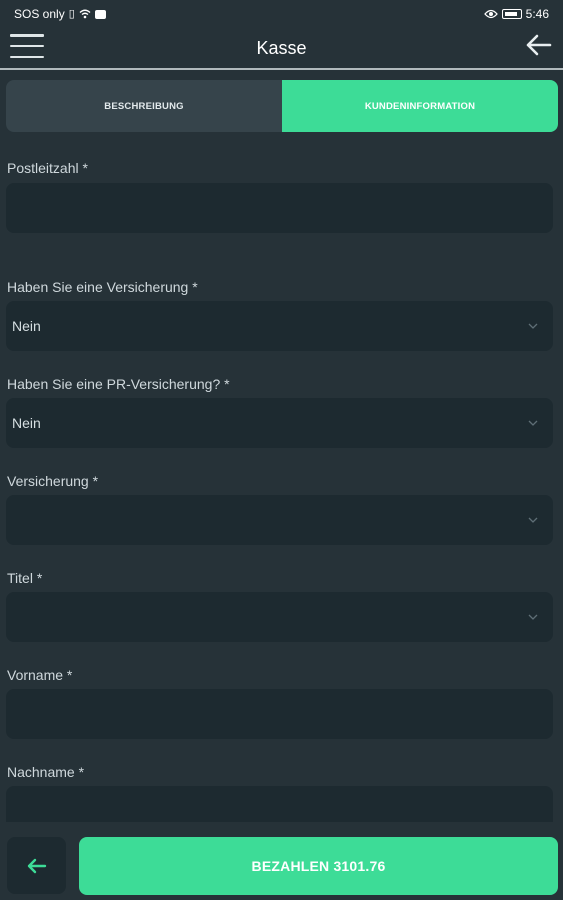 This screenshot has height=900, width=563. I want to click on eye-icon, so click(490, 14).